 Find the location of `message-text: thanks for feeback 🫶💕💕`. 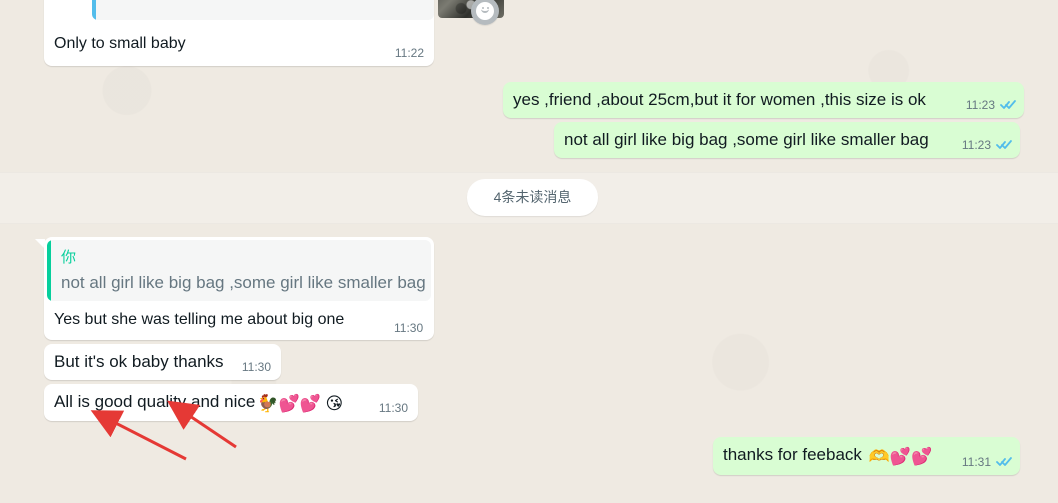

message-text: thanks for feeback 🫶💕💕 is located at coordinates (827, 456).